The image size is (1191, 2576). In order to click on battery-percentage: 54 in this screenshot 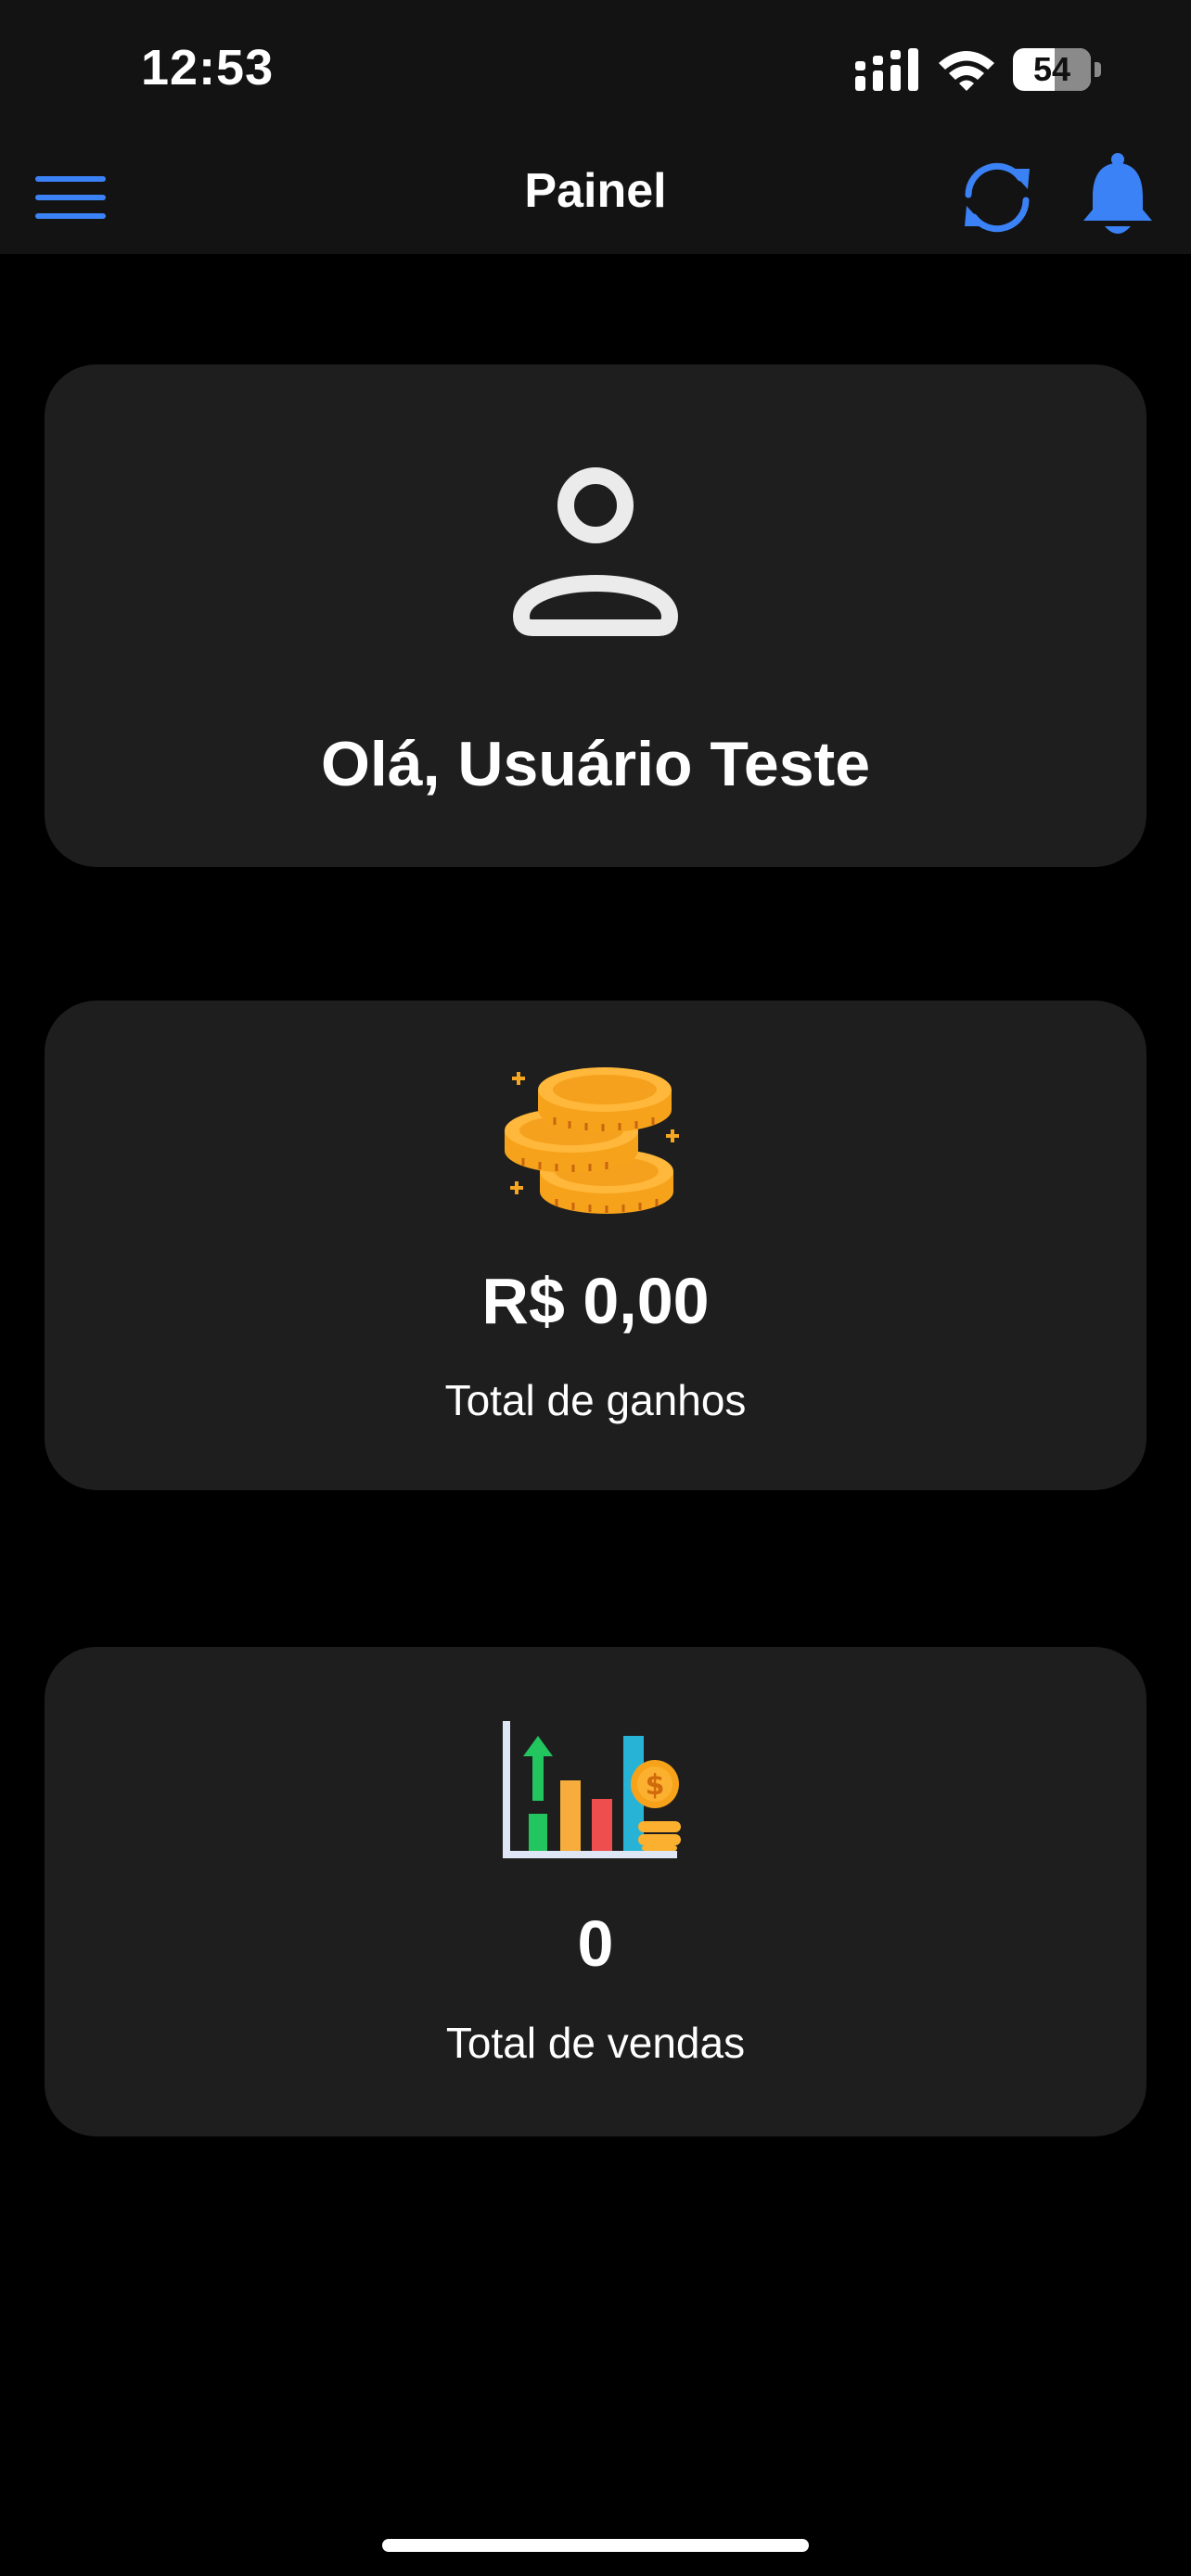, I will do `click(1051, 69)`.